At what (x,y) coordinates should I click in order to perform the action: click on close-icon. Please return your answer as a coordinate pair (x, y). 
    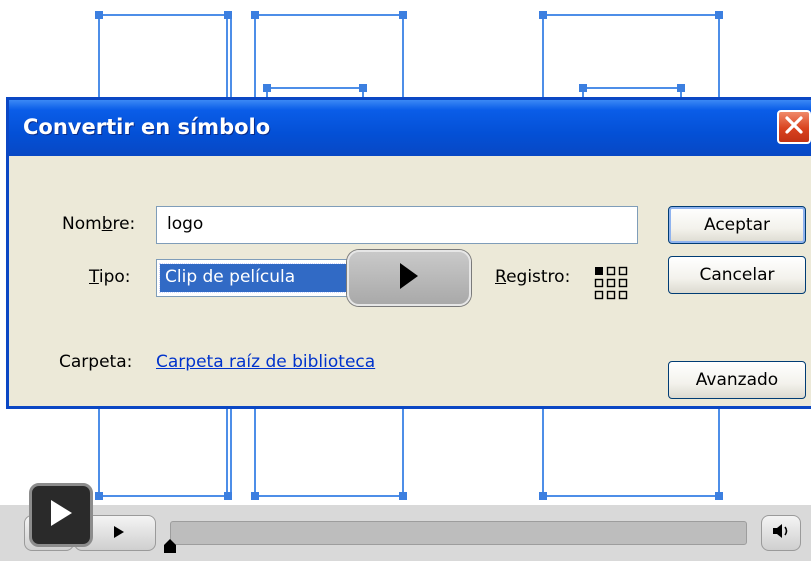
    Looking at the image, I should click on (794, 127).